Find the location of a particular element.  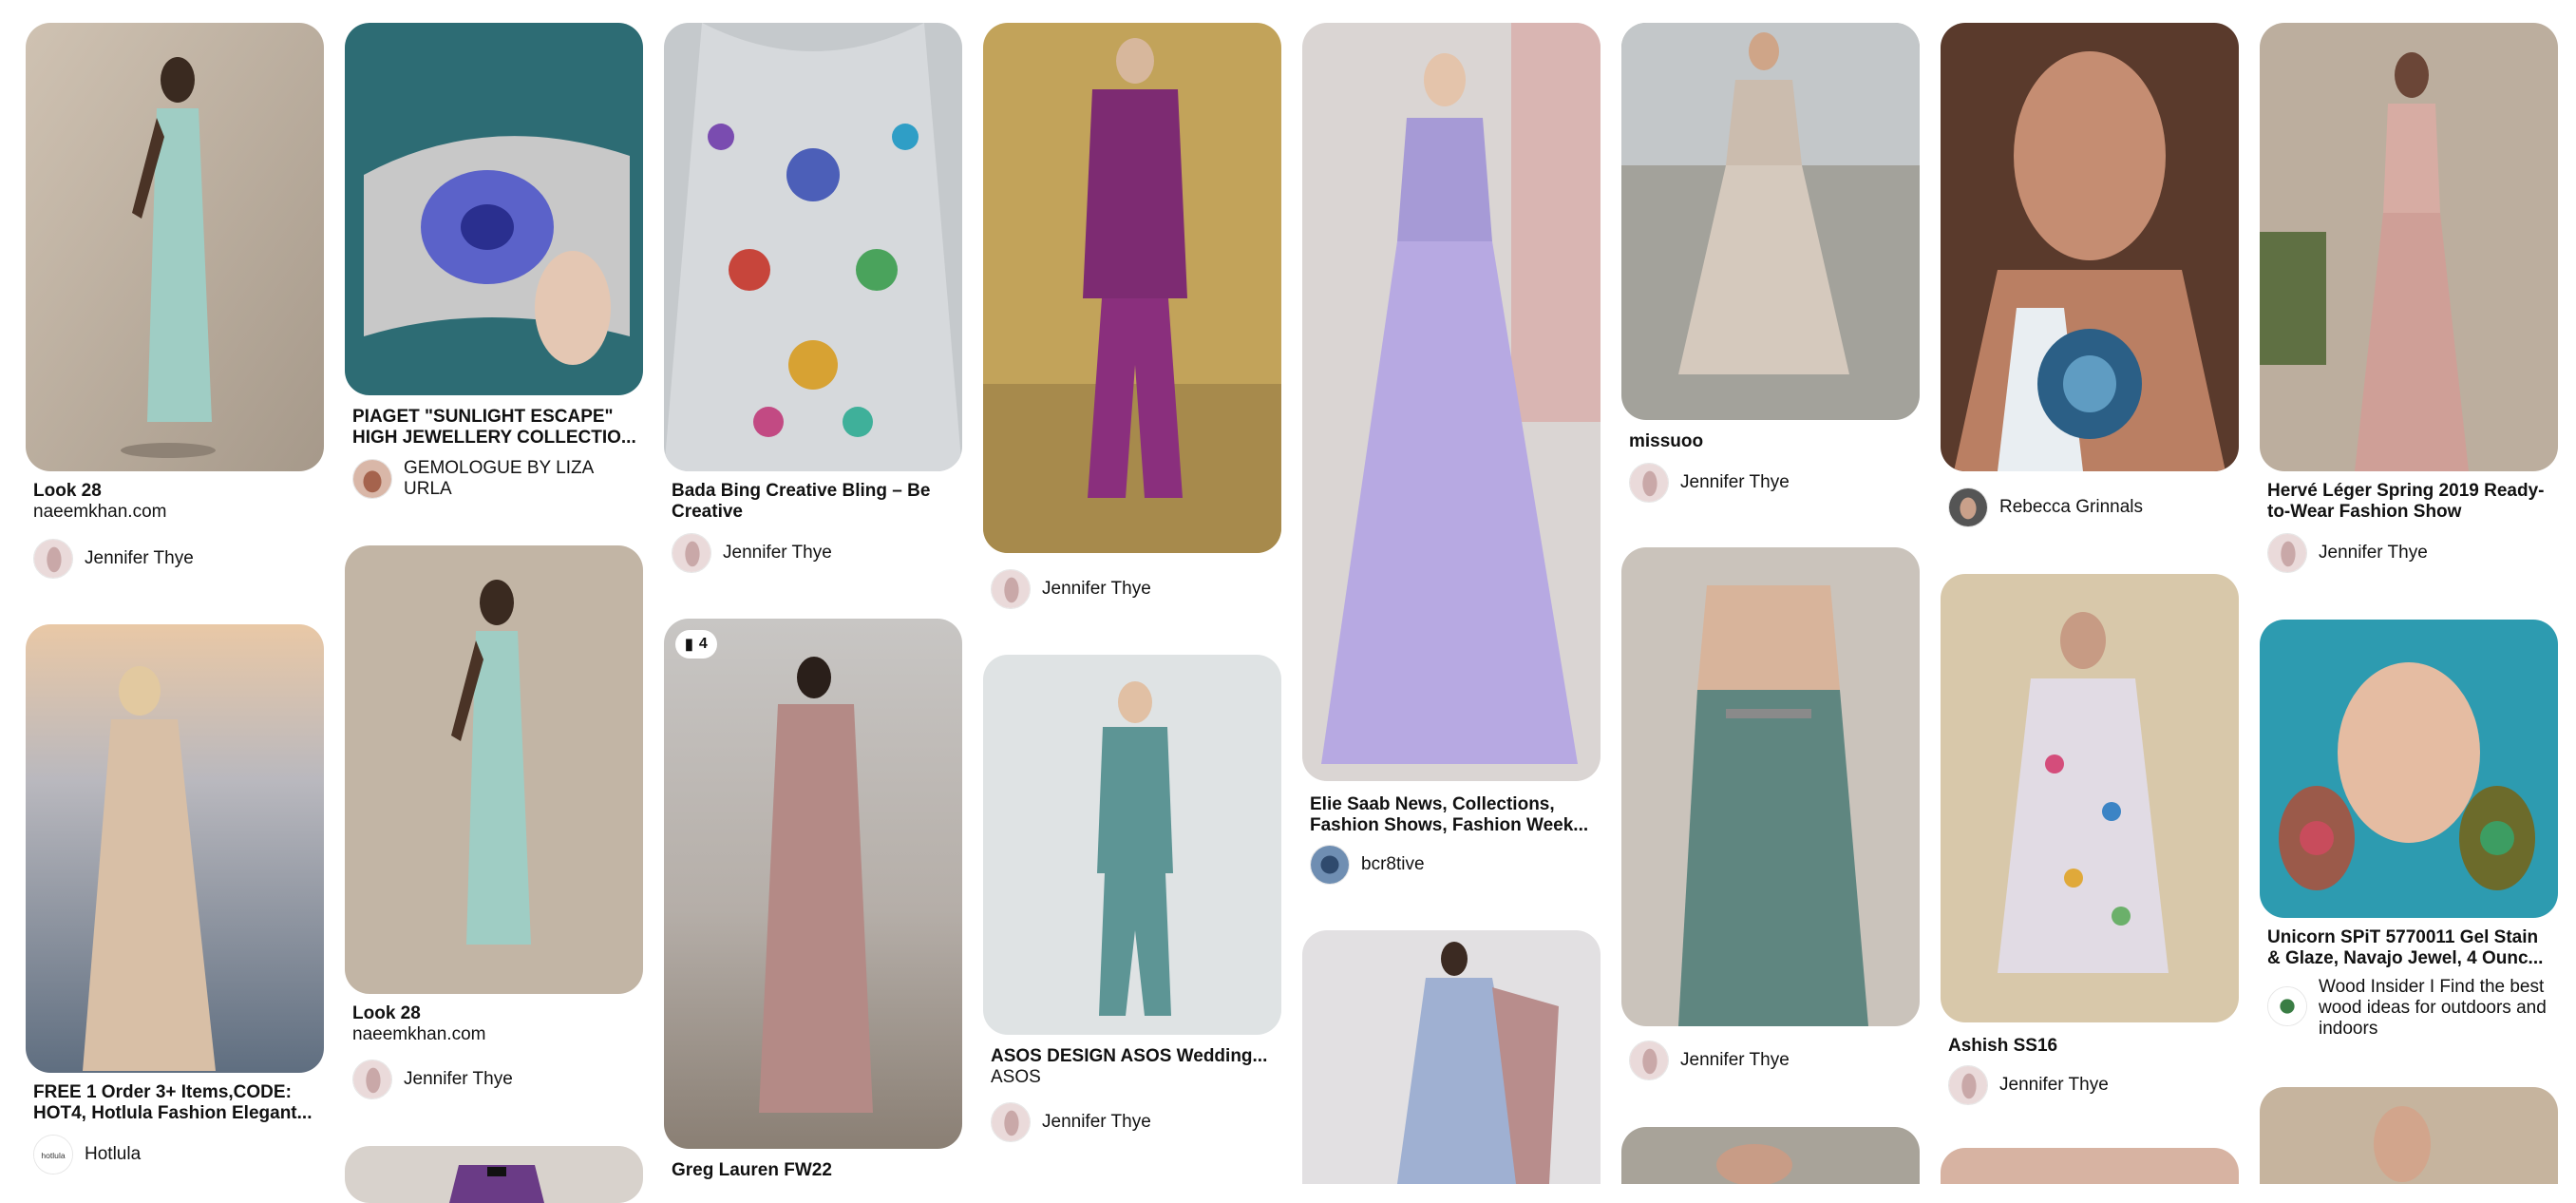

pin-image: ▮ 4 is located at coordinates (813, 884).